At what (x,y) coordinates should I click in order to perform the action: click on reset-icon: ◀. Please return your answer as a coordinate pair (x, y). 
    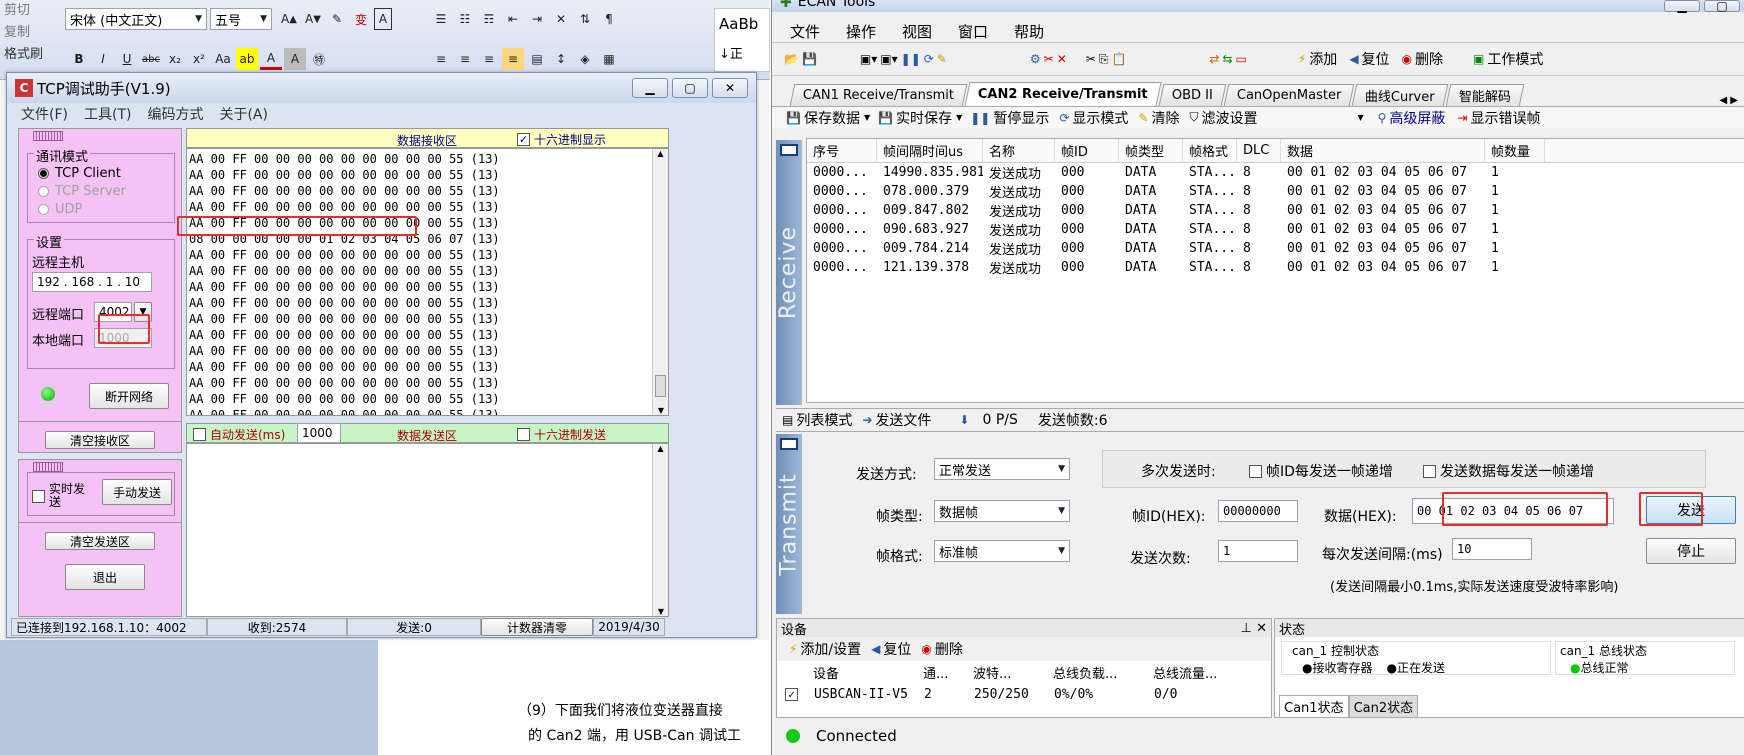
    Looking at the image, I should click on (1353, 59).